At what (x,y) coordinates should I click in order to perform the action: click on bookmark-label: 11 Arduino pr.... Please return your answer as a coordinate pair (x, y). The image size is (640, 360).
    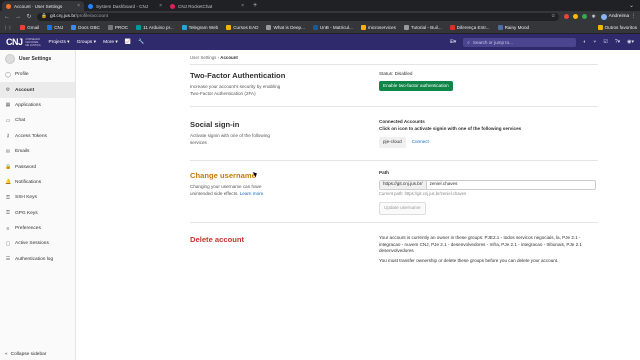
    Looking at the image, I should click on (158, 27).